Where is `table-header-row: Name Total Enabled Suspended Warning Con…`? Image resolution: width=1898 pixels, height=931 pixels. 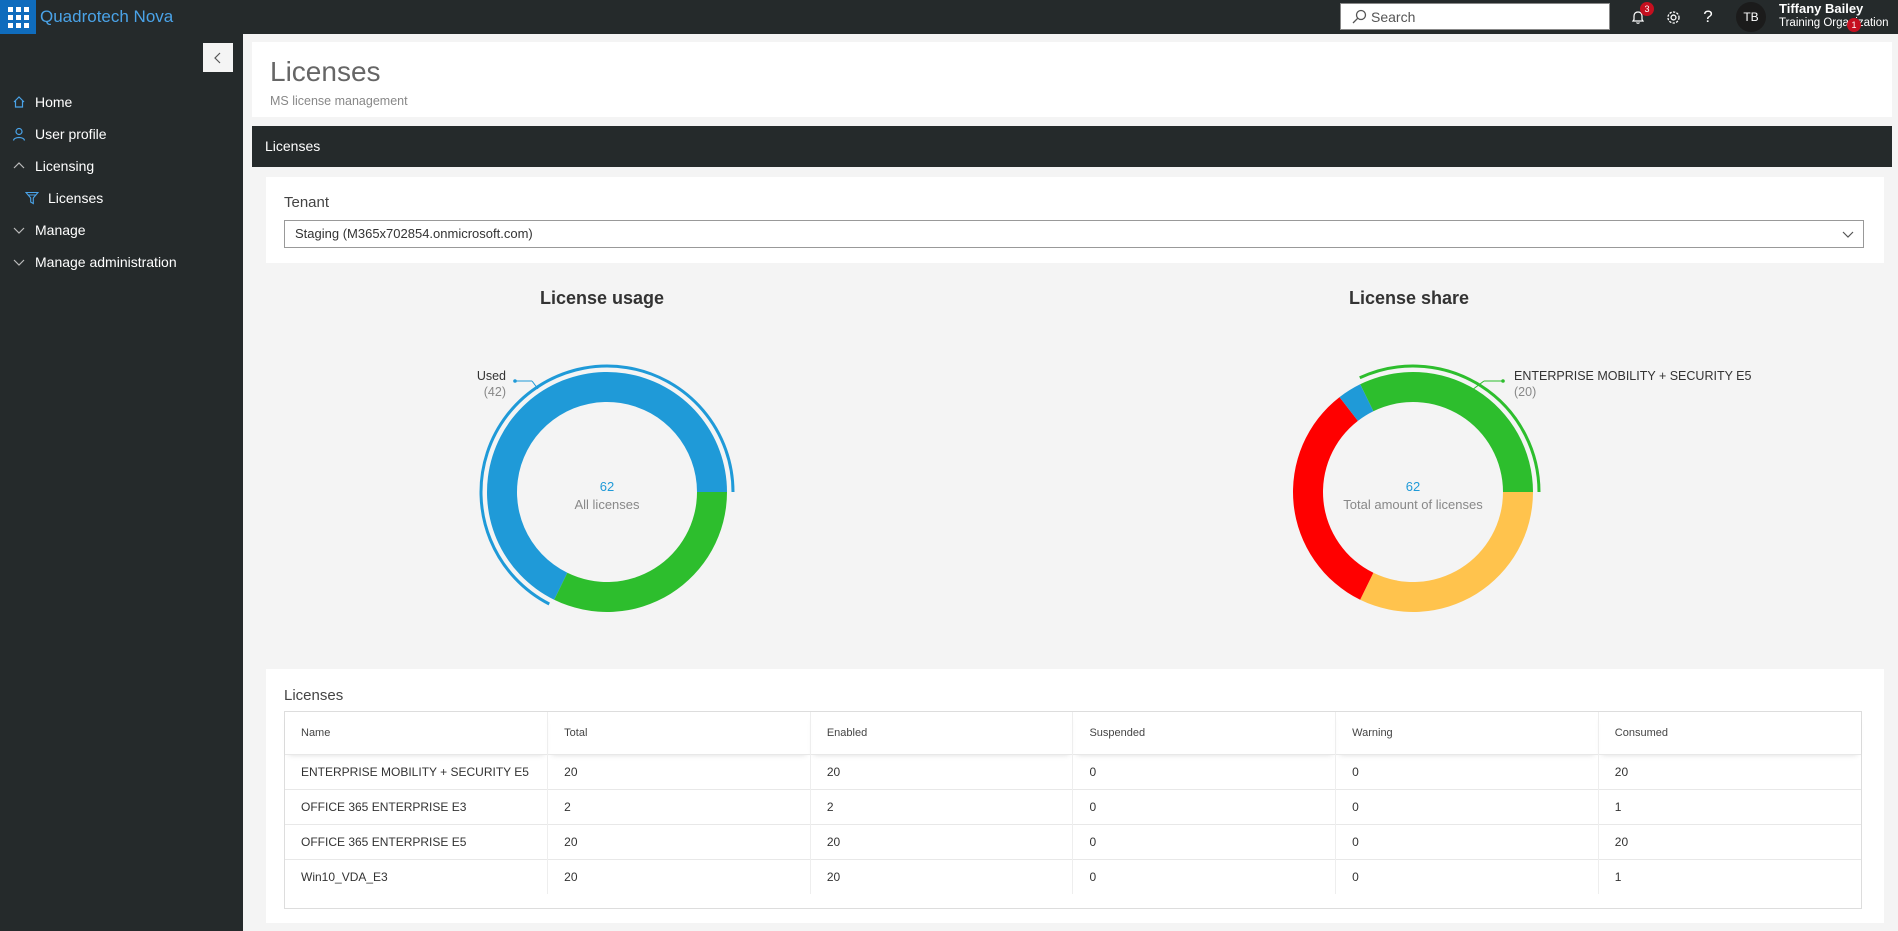 table-header-row: Name Total Enabled Suspended Warning Con… is located at coordinates (1073, 733).